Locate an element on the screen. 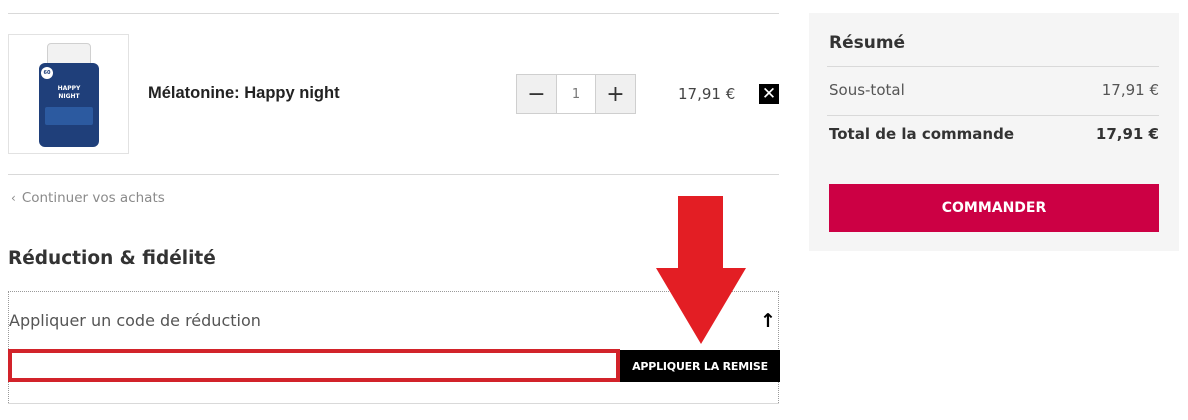 The height and width of the screenshot is (420, 1188). product-bottle-image: 60 HAPPY NIGHT is located at coordinates (69, 95).